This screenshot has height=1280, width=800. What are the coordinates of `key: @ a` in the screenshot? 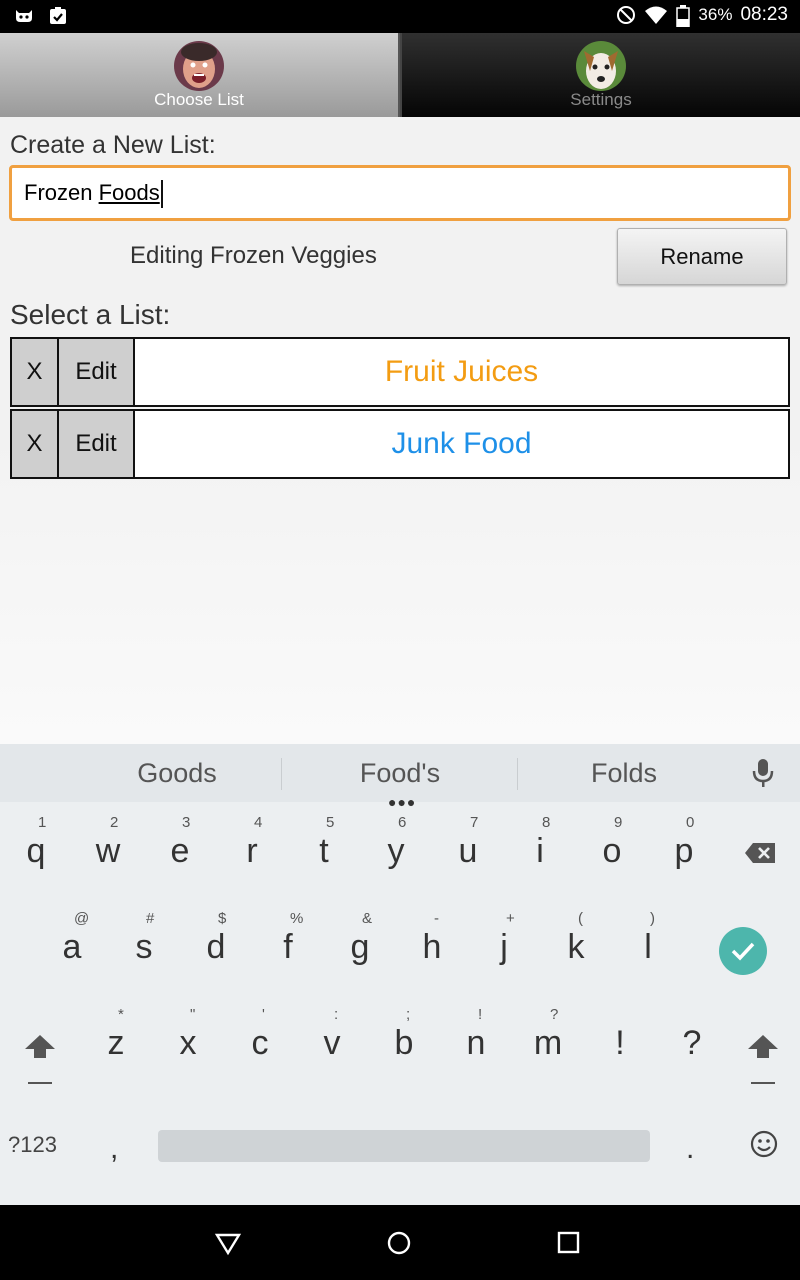 It's located at (72, 946).